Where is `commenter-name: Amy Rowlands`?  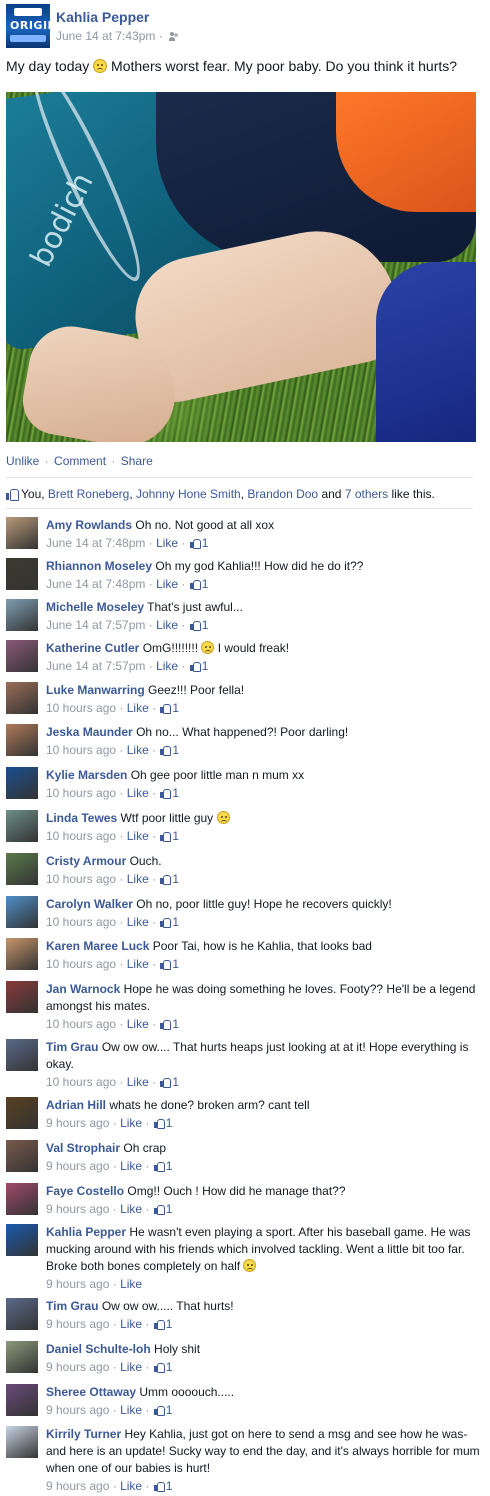 commenter-name: Amy Rowlands is located at coordinates (89, 525).